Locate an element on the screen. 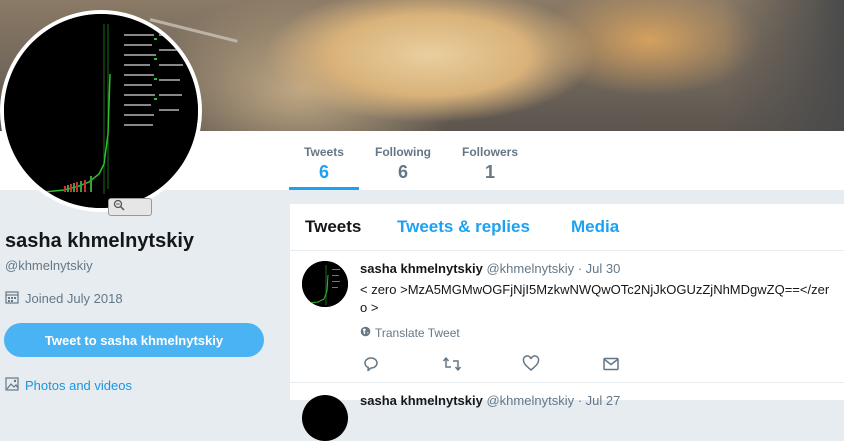 Image resolution: width=844 pixels, height=441 pixels. tab-media: Media is located at coordinates (595, 227).